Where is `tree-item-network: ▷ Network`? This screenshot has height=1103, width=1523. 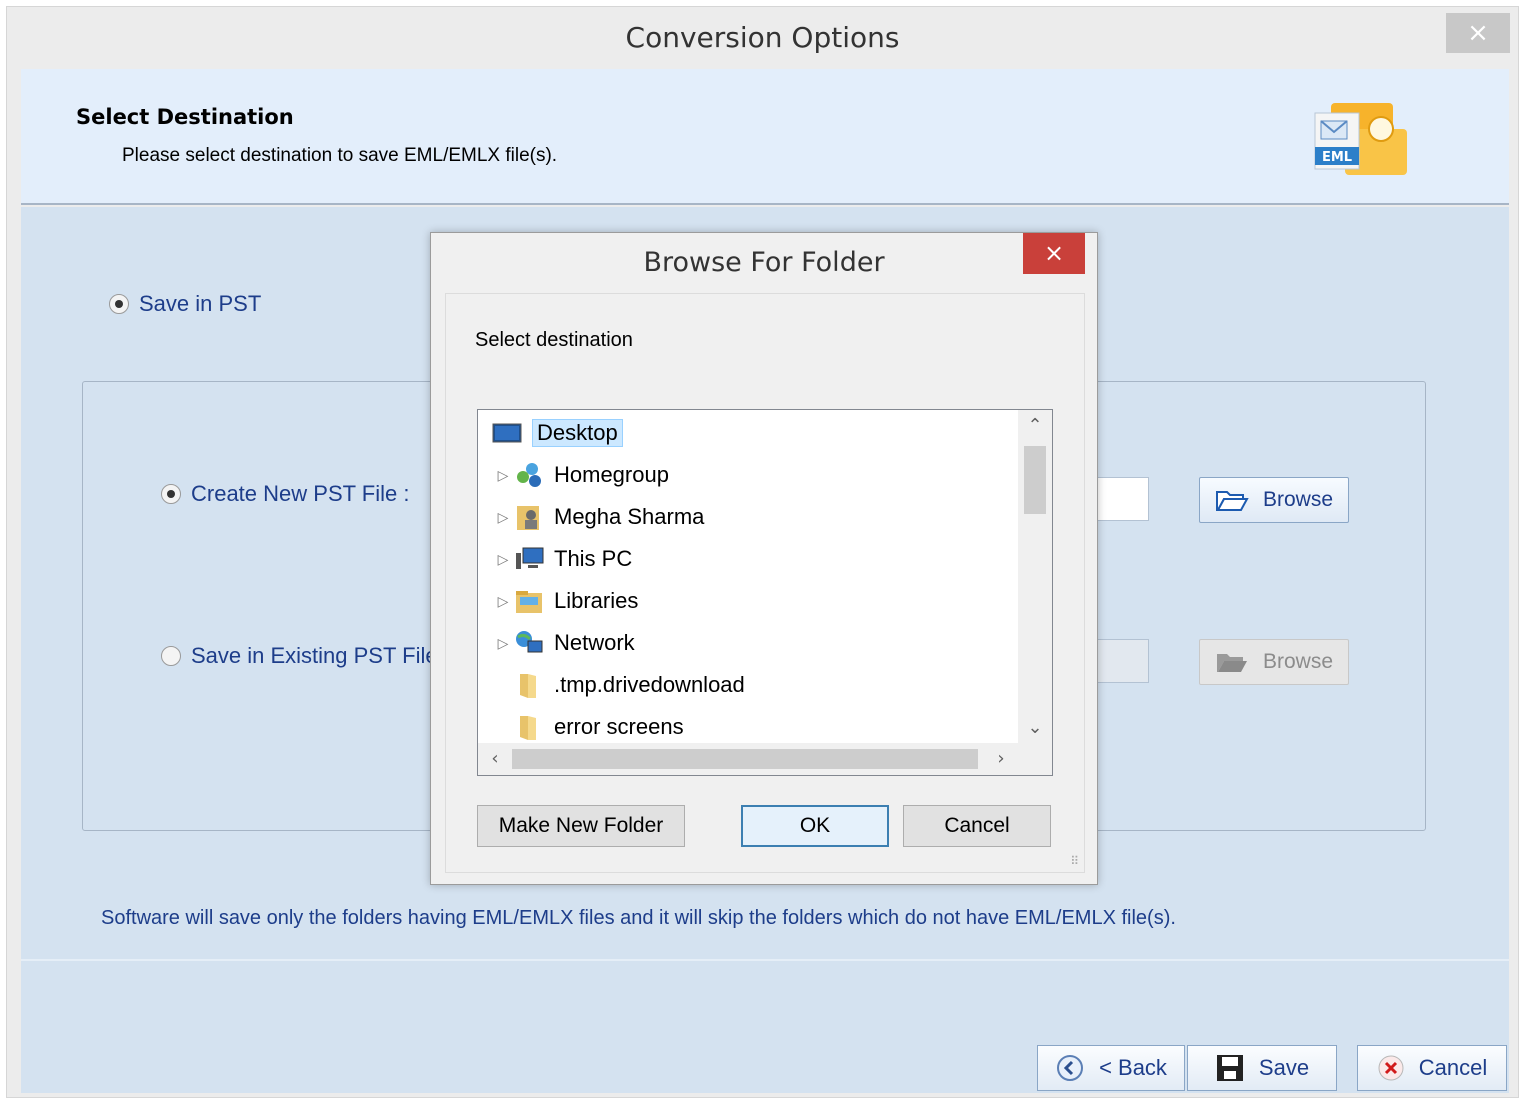
tree-item-network: ▷ Network is located at coordinates (563, 643).